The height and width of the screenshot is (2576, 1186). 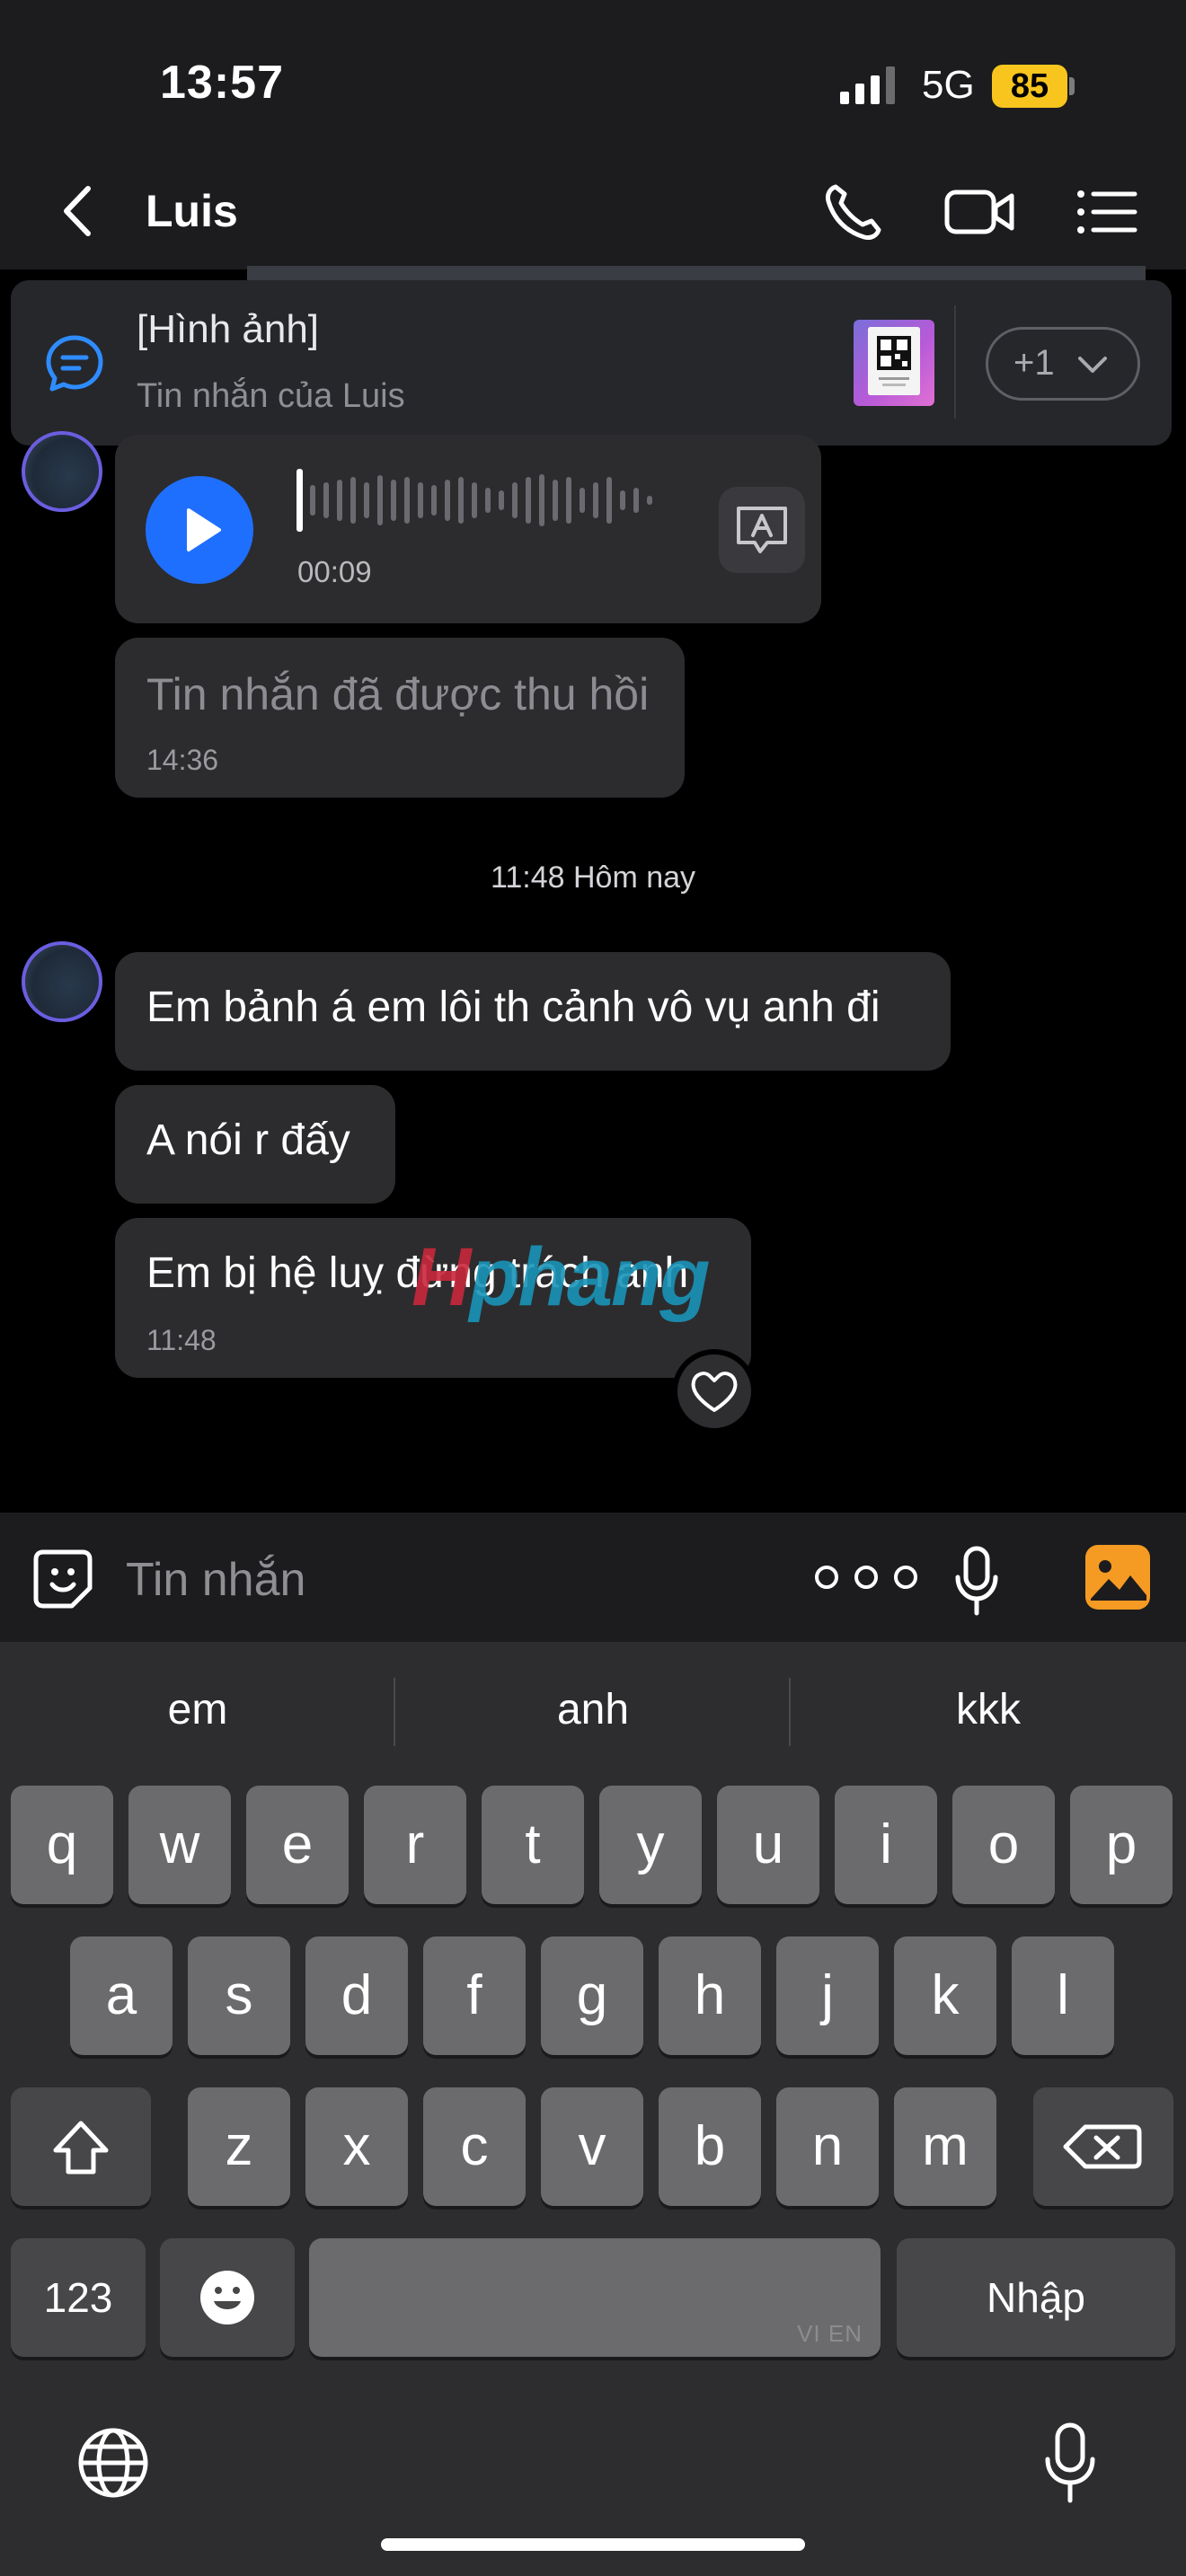 What do you see at coordinates (945, 1996) in the screenshot?
I see `key-k: k` at bounding box center [945, 1996].